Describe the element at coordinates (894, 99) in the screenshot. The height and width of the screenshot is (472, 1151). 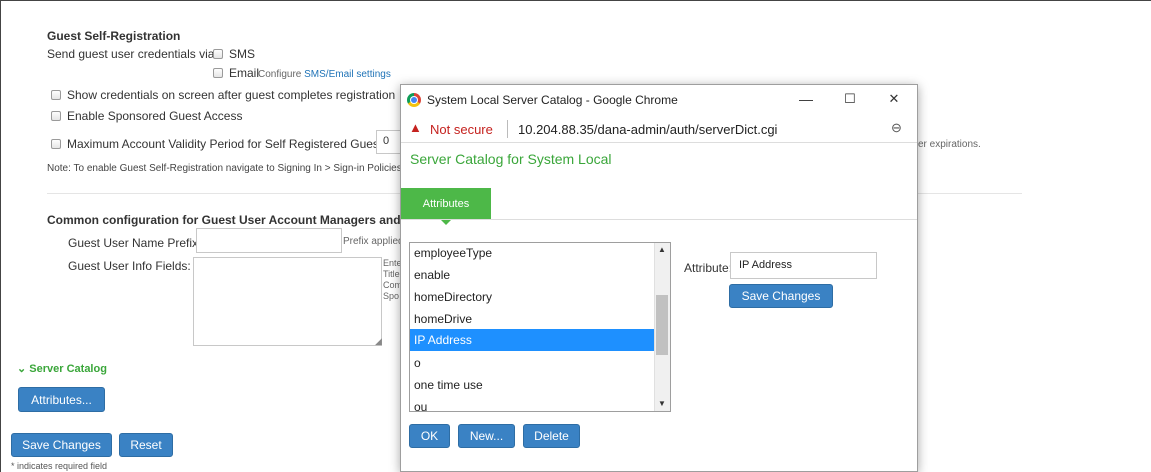
I see `close-icon: ✕` at that location.